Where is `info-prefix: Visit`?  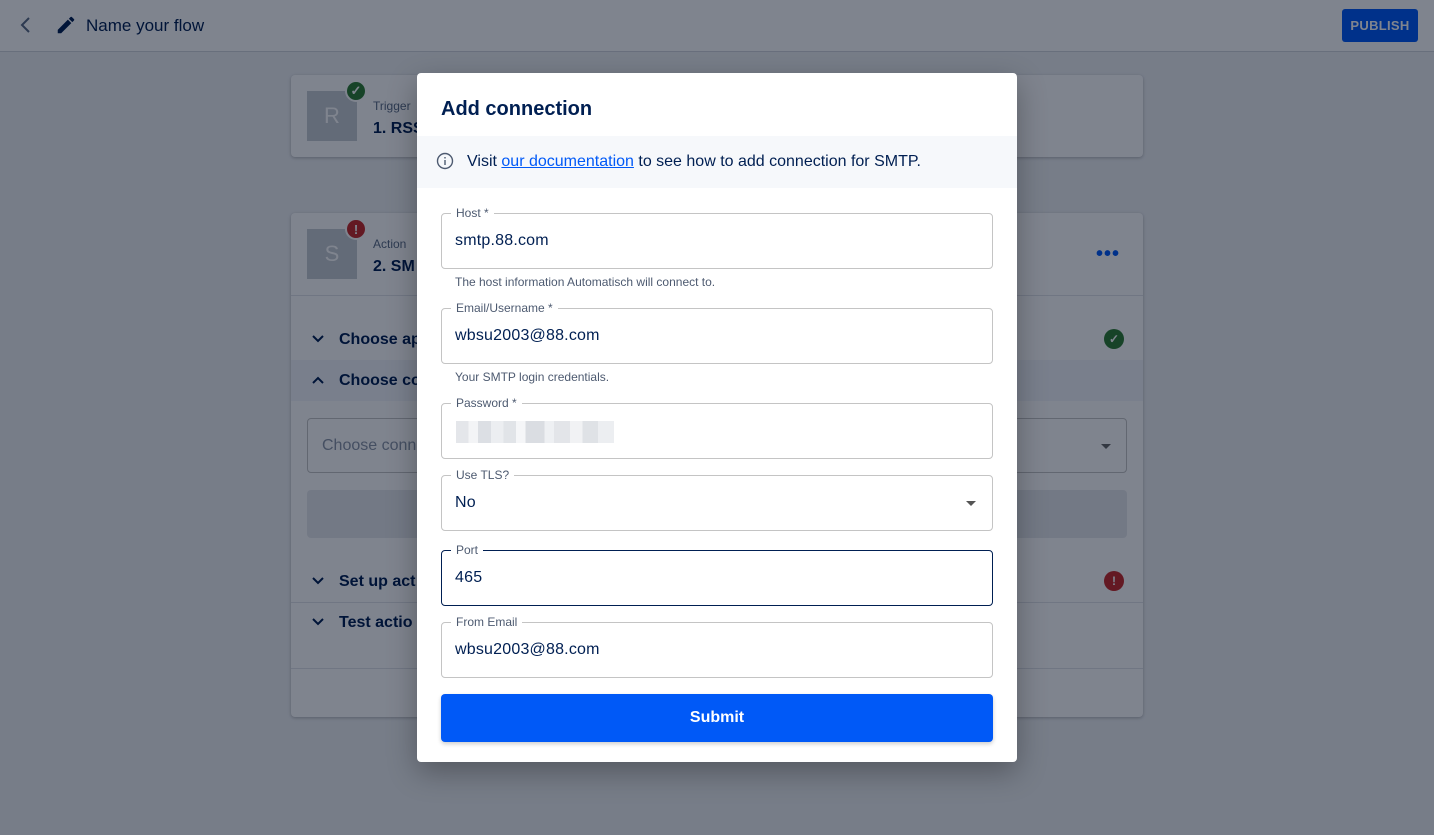
info-prefix: Visit is located at coordinates (484, 161).